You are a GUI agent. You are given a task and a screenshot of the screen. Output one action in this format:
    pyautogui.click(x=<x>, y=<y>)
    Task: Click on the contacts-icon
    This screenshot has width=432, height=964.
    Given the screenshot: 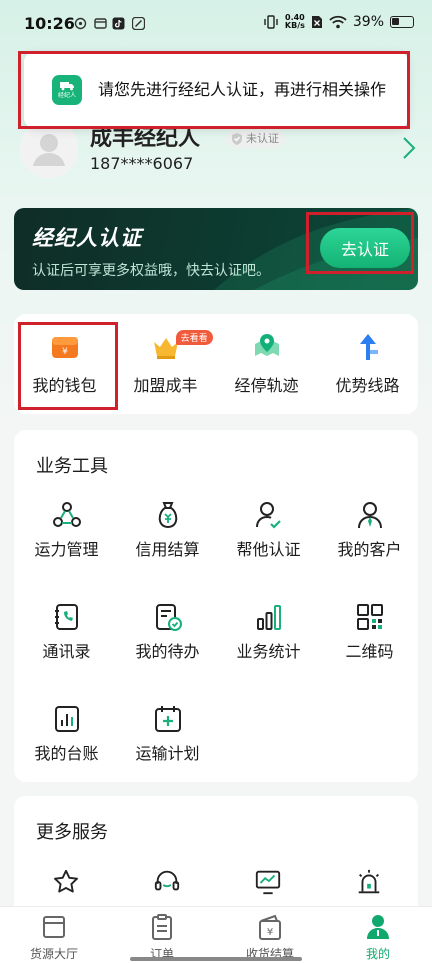 What is the action you would take?
    pyautogui.click(x=66, y=617)
    